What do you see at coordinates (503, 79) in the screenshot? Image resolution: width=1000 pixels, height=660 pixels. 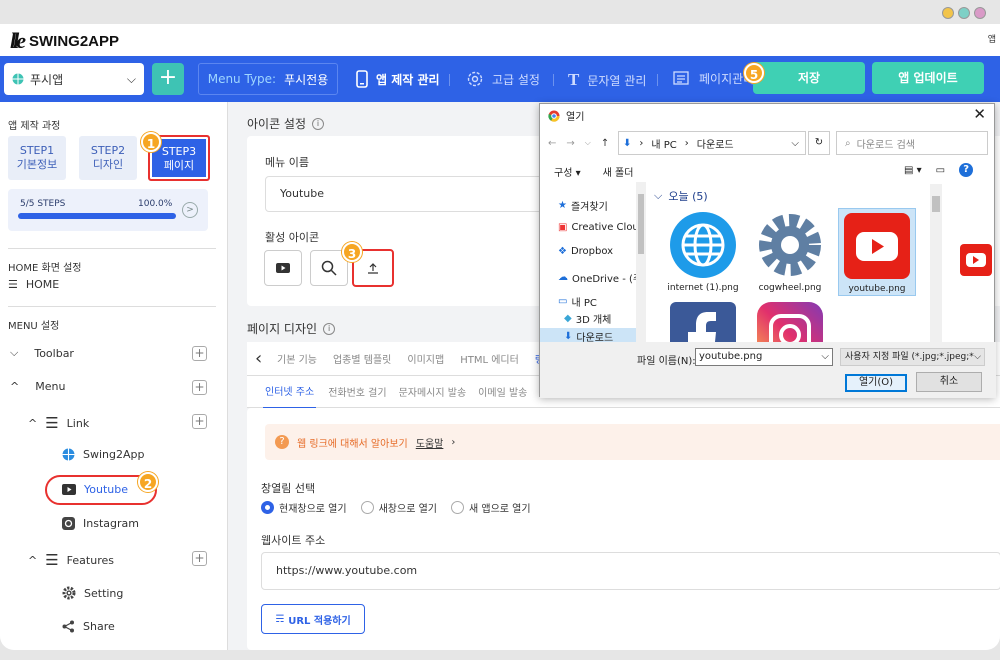 I see `nav-advanced-settings: 고급 설정` at bounding box center [503, 79].